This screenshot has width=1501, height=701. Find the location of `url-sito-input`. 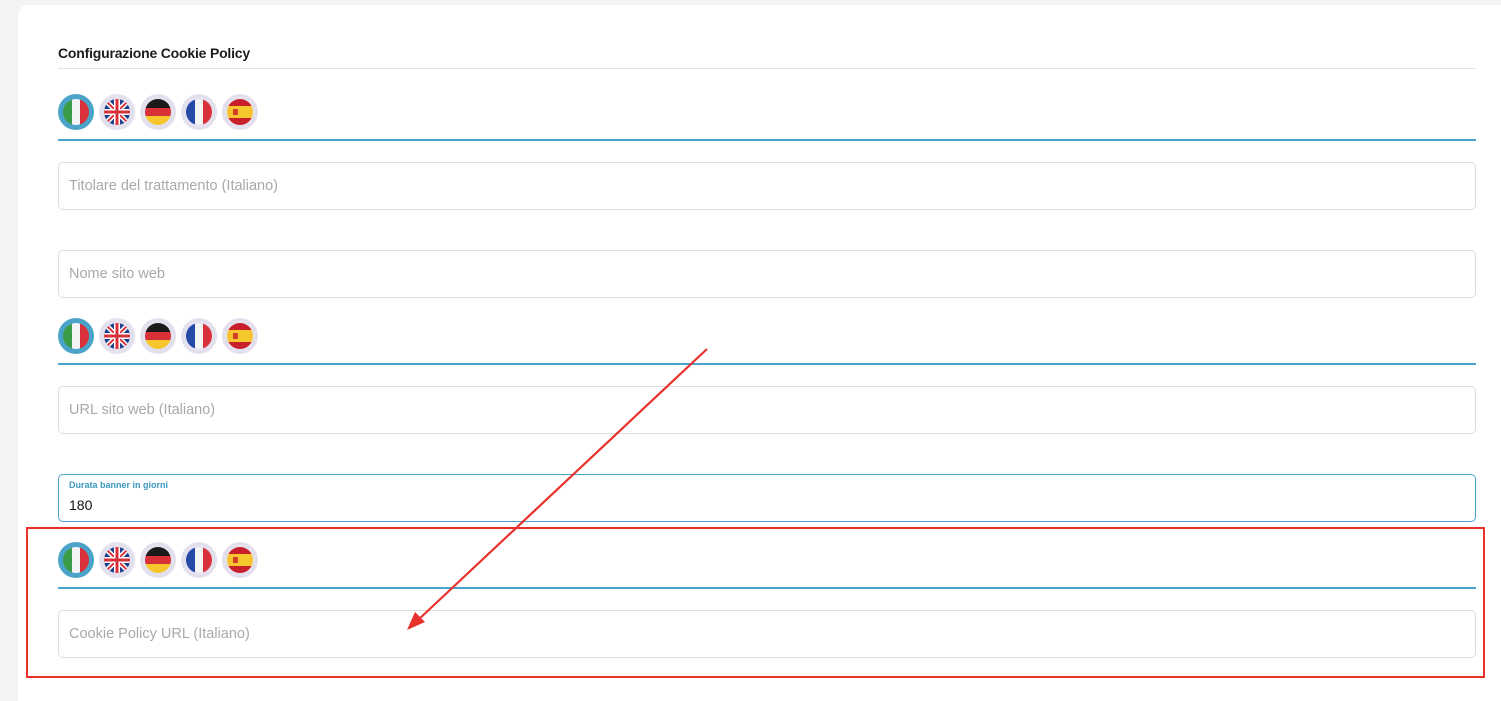

url-sito-input is located at coordinates (767, 410).